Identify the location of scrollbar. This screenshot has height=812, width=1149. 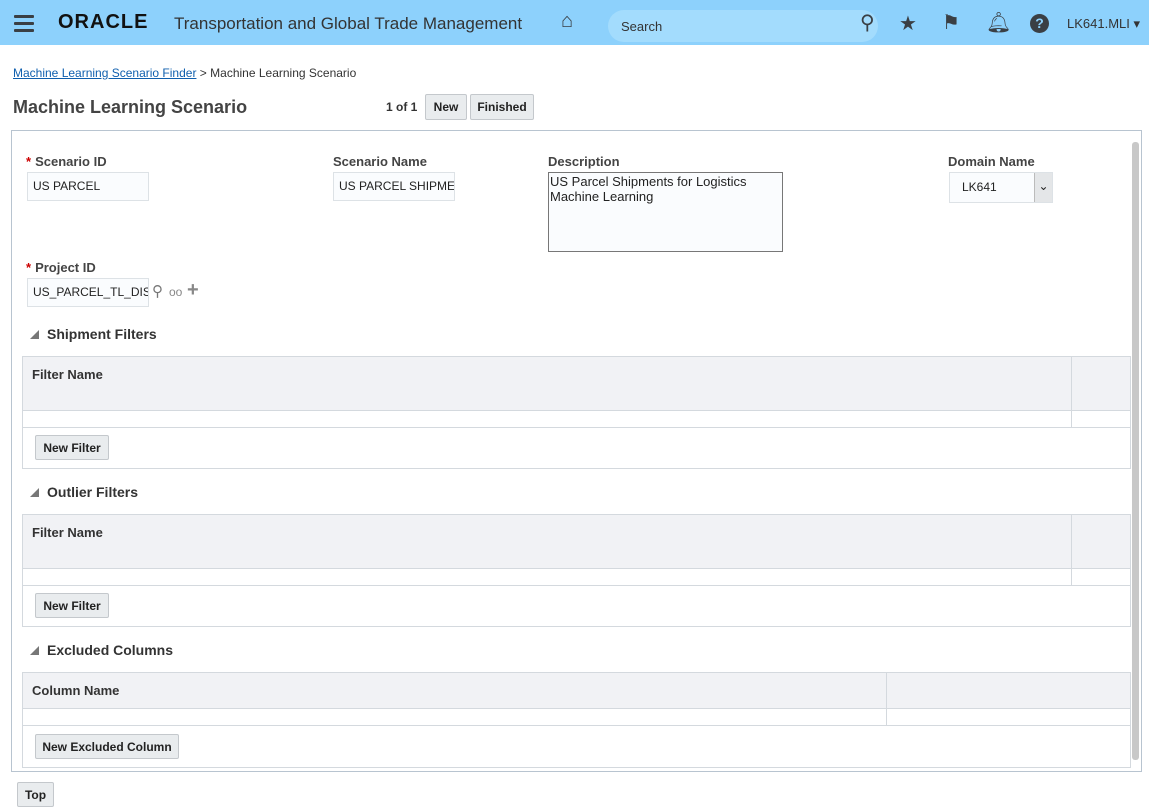
(1135, 451).